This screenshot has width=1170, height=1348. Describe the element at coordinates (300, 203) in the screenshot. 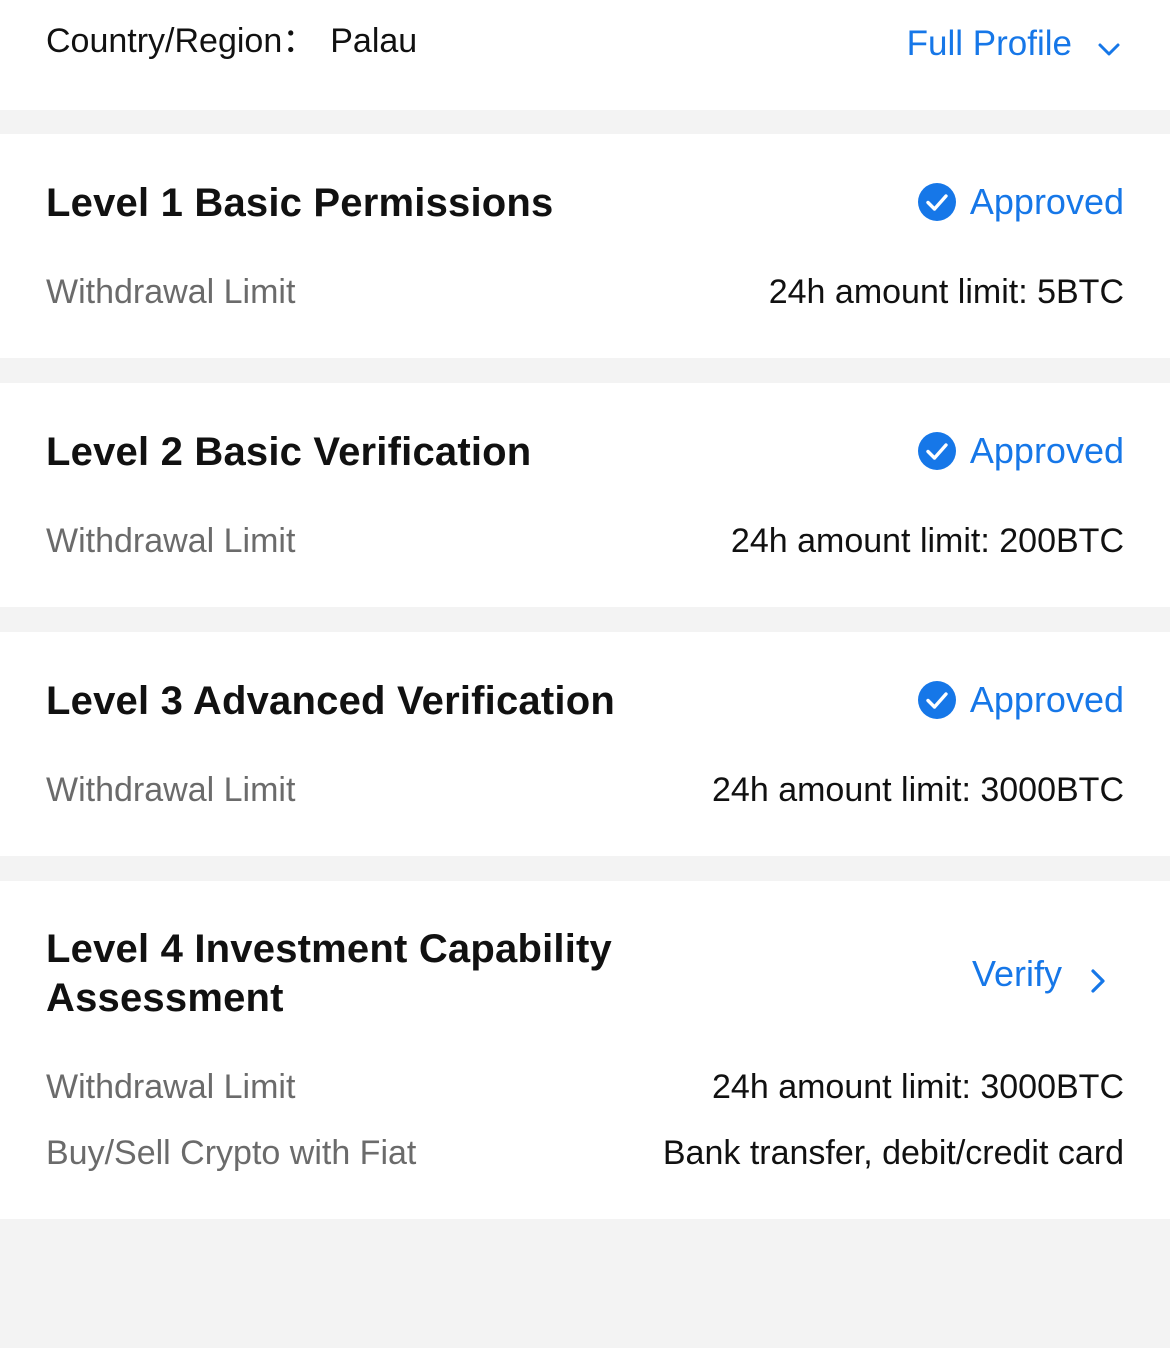

I see `level-1-title: Level 1 Basic Permissions` at that location.